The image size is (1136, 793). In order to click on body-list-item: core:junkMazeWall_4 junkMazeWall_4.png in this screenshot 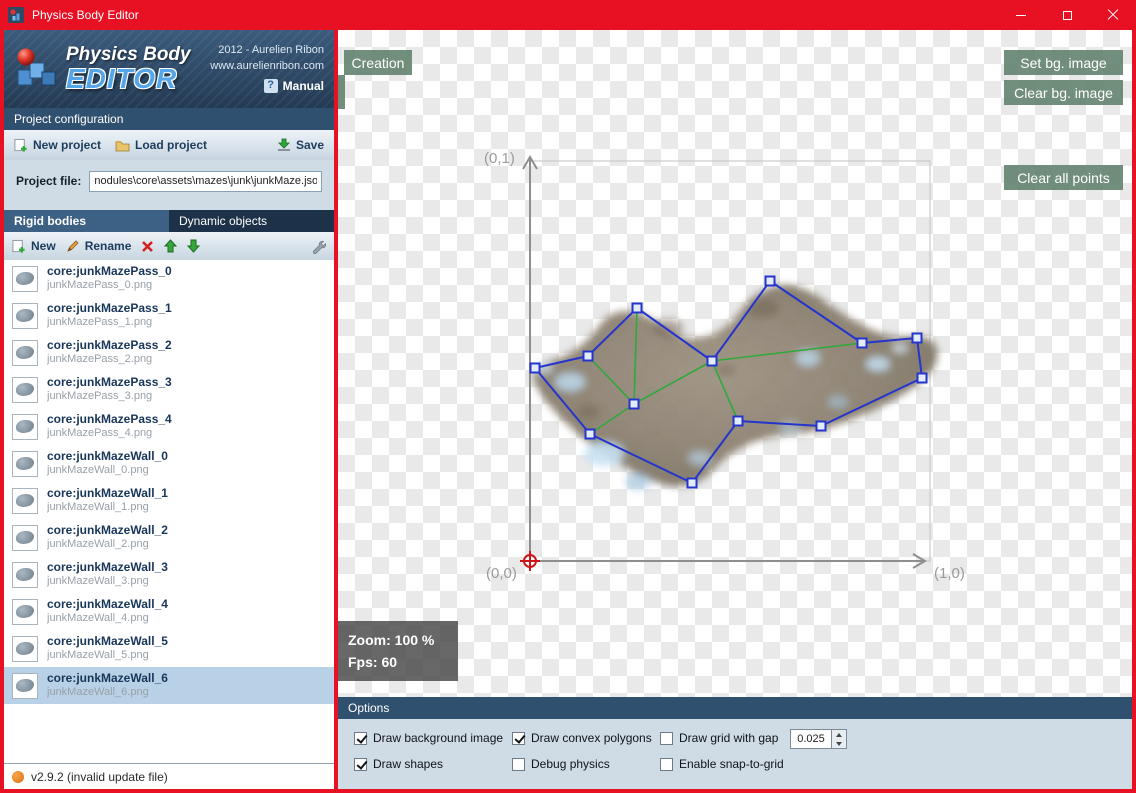, I will do `click(169, 611)`.